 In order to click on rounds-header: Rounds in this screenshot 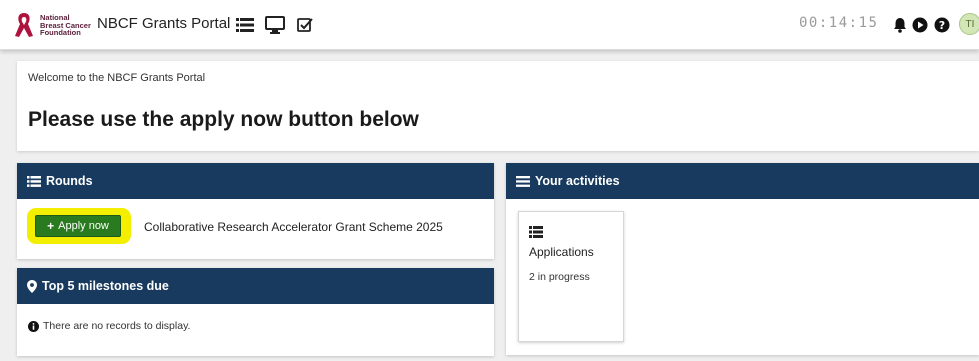, I will do `click(255, 181)`.